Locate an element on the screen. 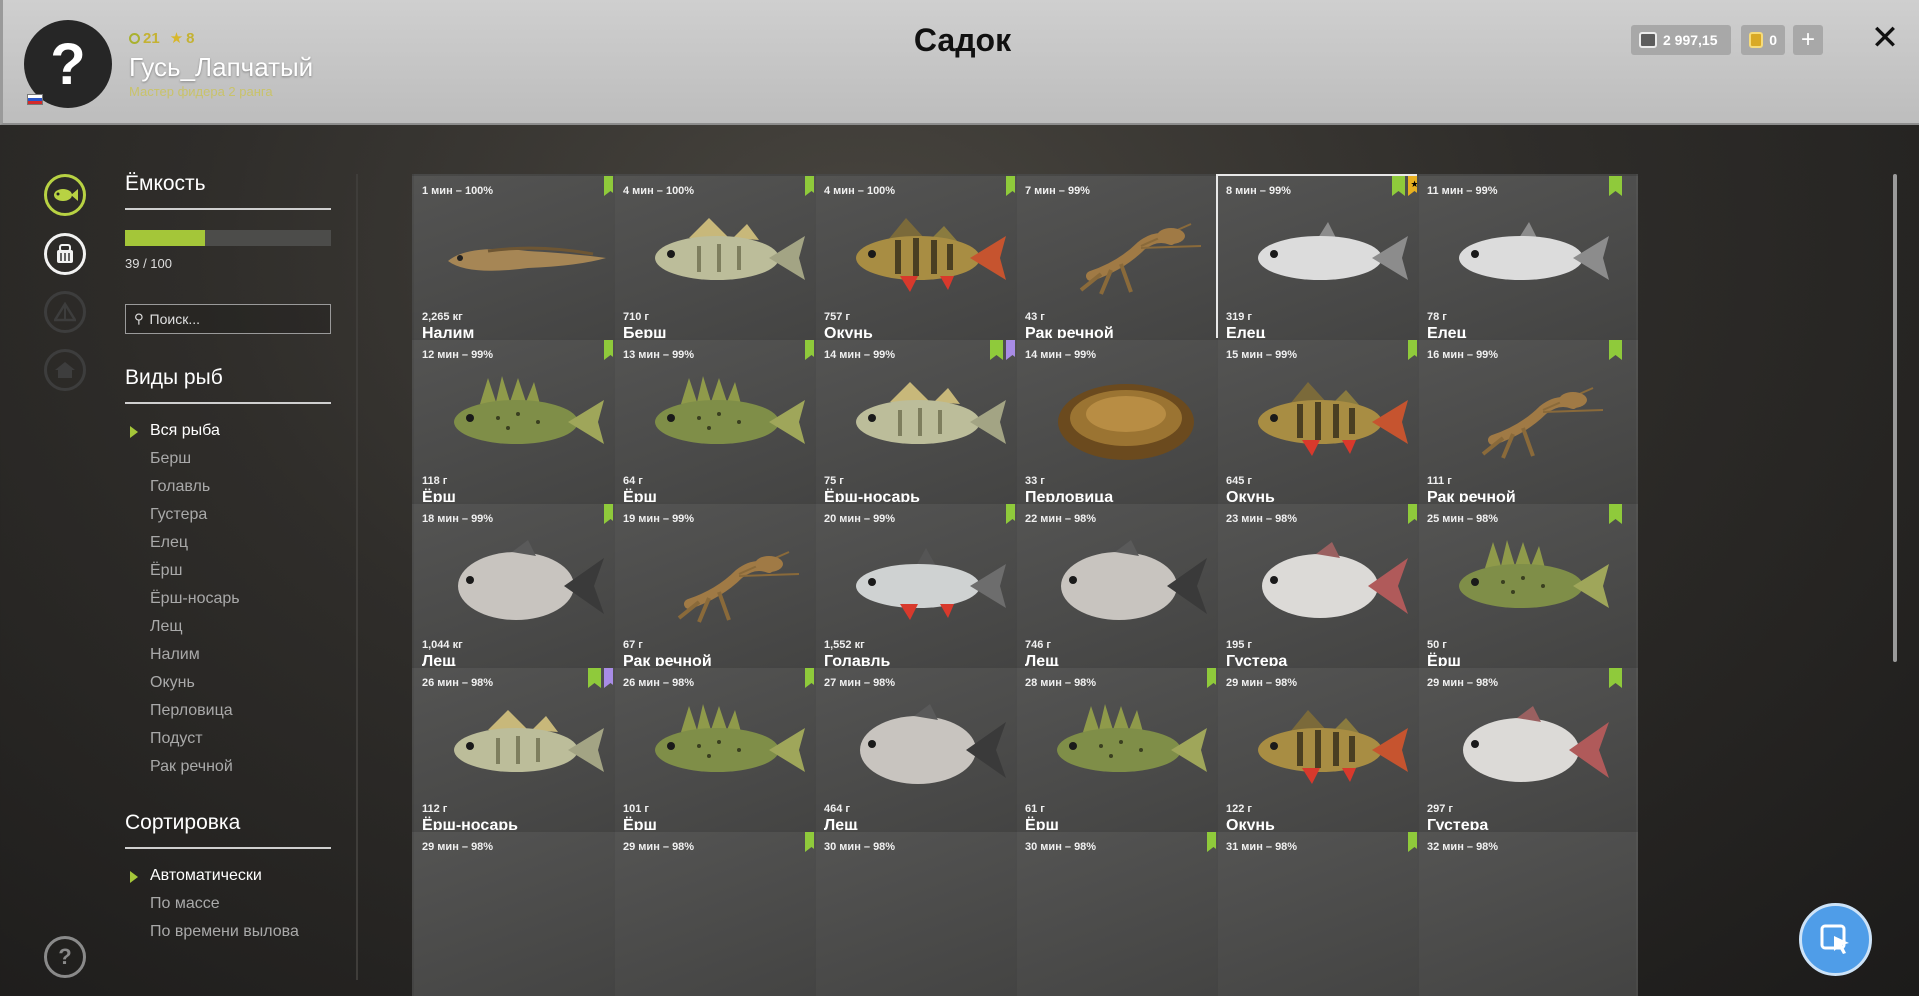  catch-card: 1 мин – 100% 2,265 кг Налим is located at coordinates (522, 261).